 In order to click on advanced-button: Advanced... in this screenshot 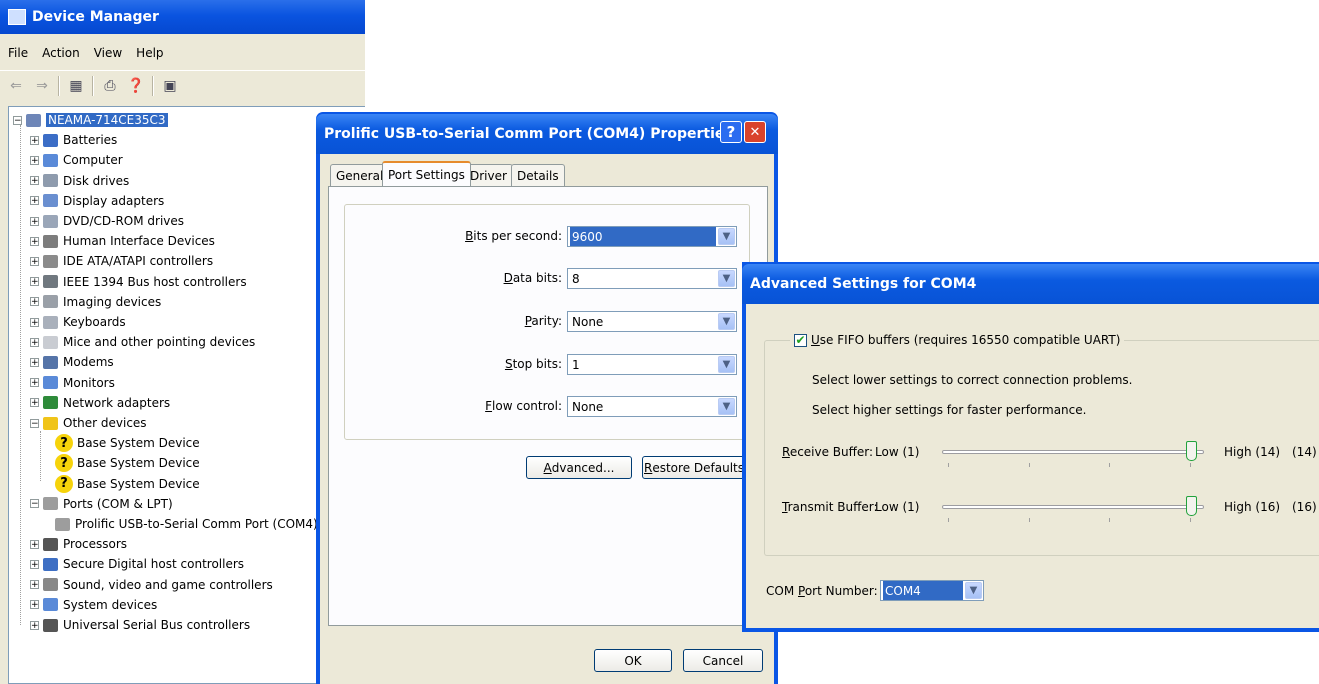, I will do `click(579, 467)`.